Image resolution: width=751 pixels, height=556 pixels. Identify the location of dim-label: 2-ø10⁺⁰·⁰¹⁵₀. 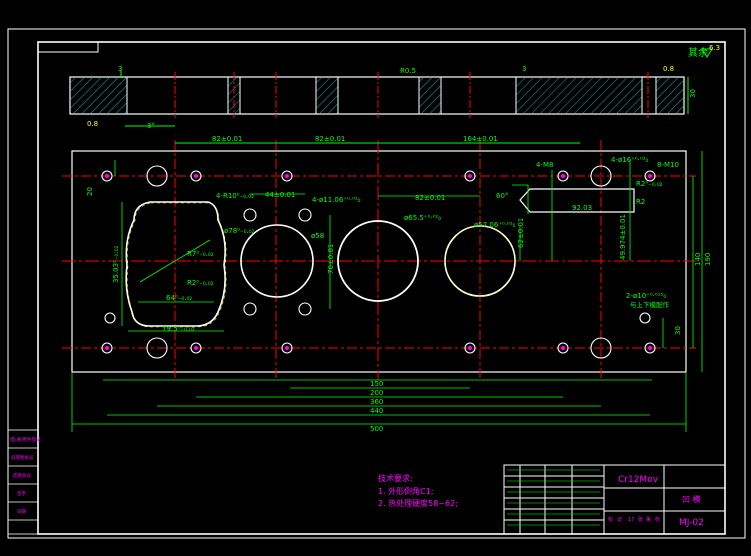
(646, 296).